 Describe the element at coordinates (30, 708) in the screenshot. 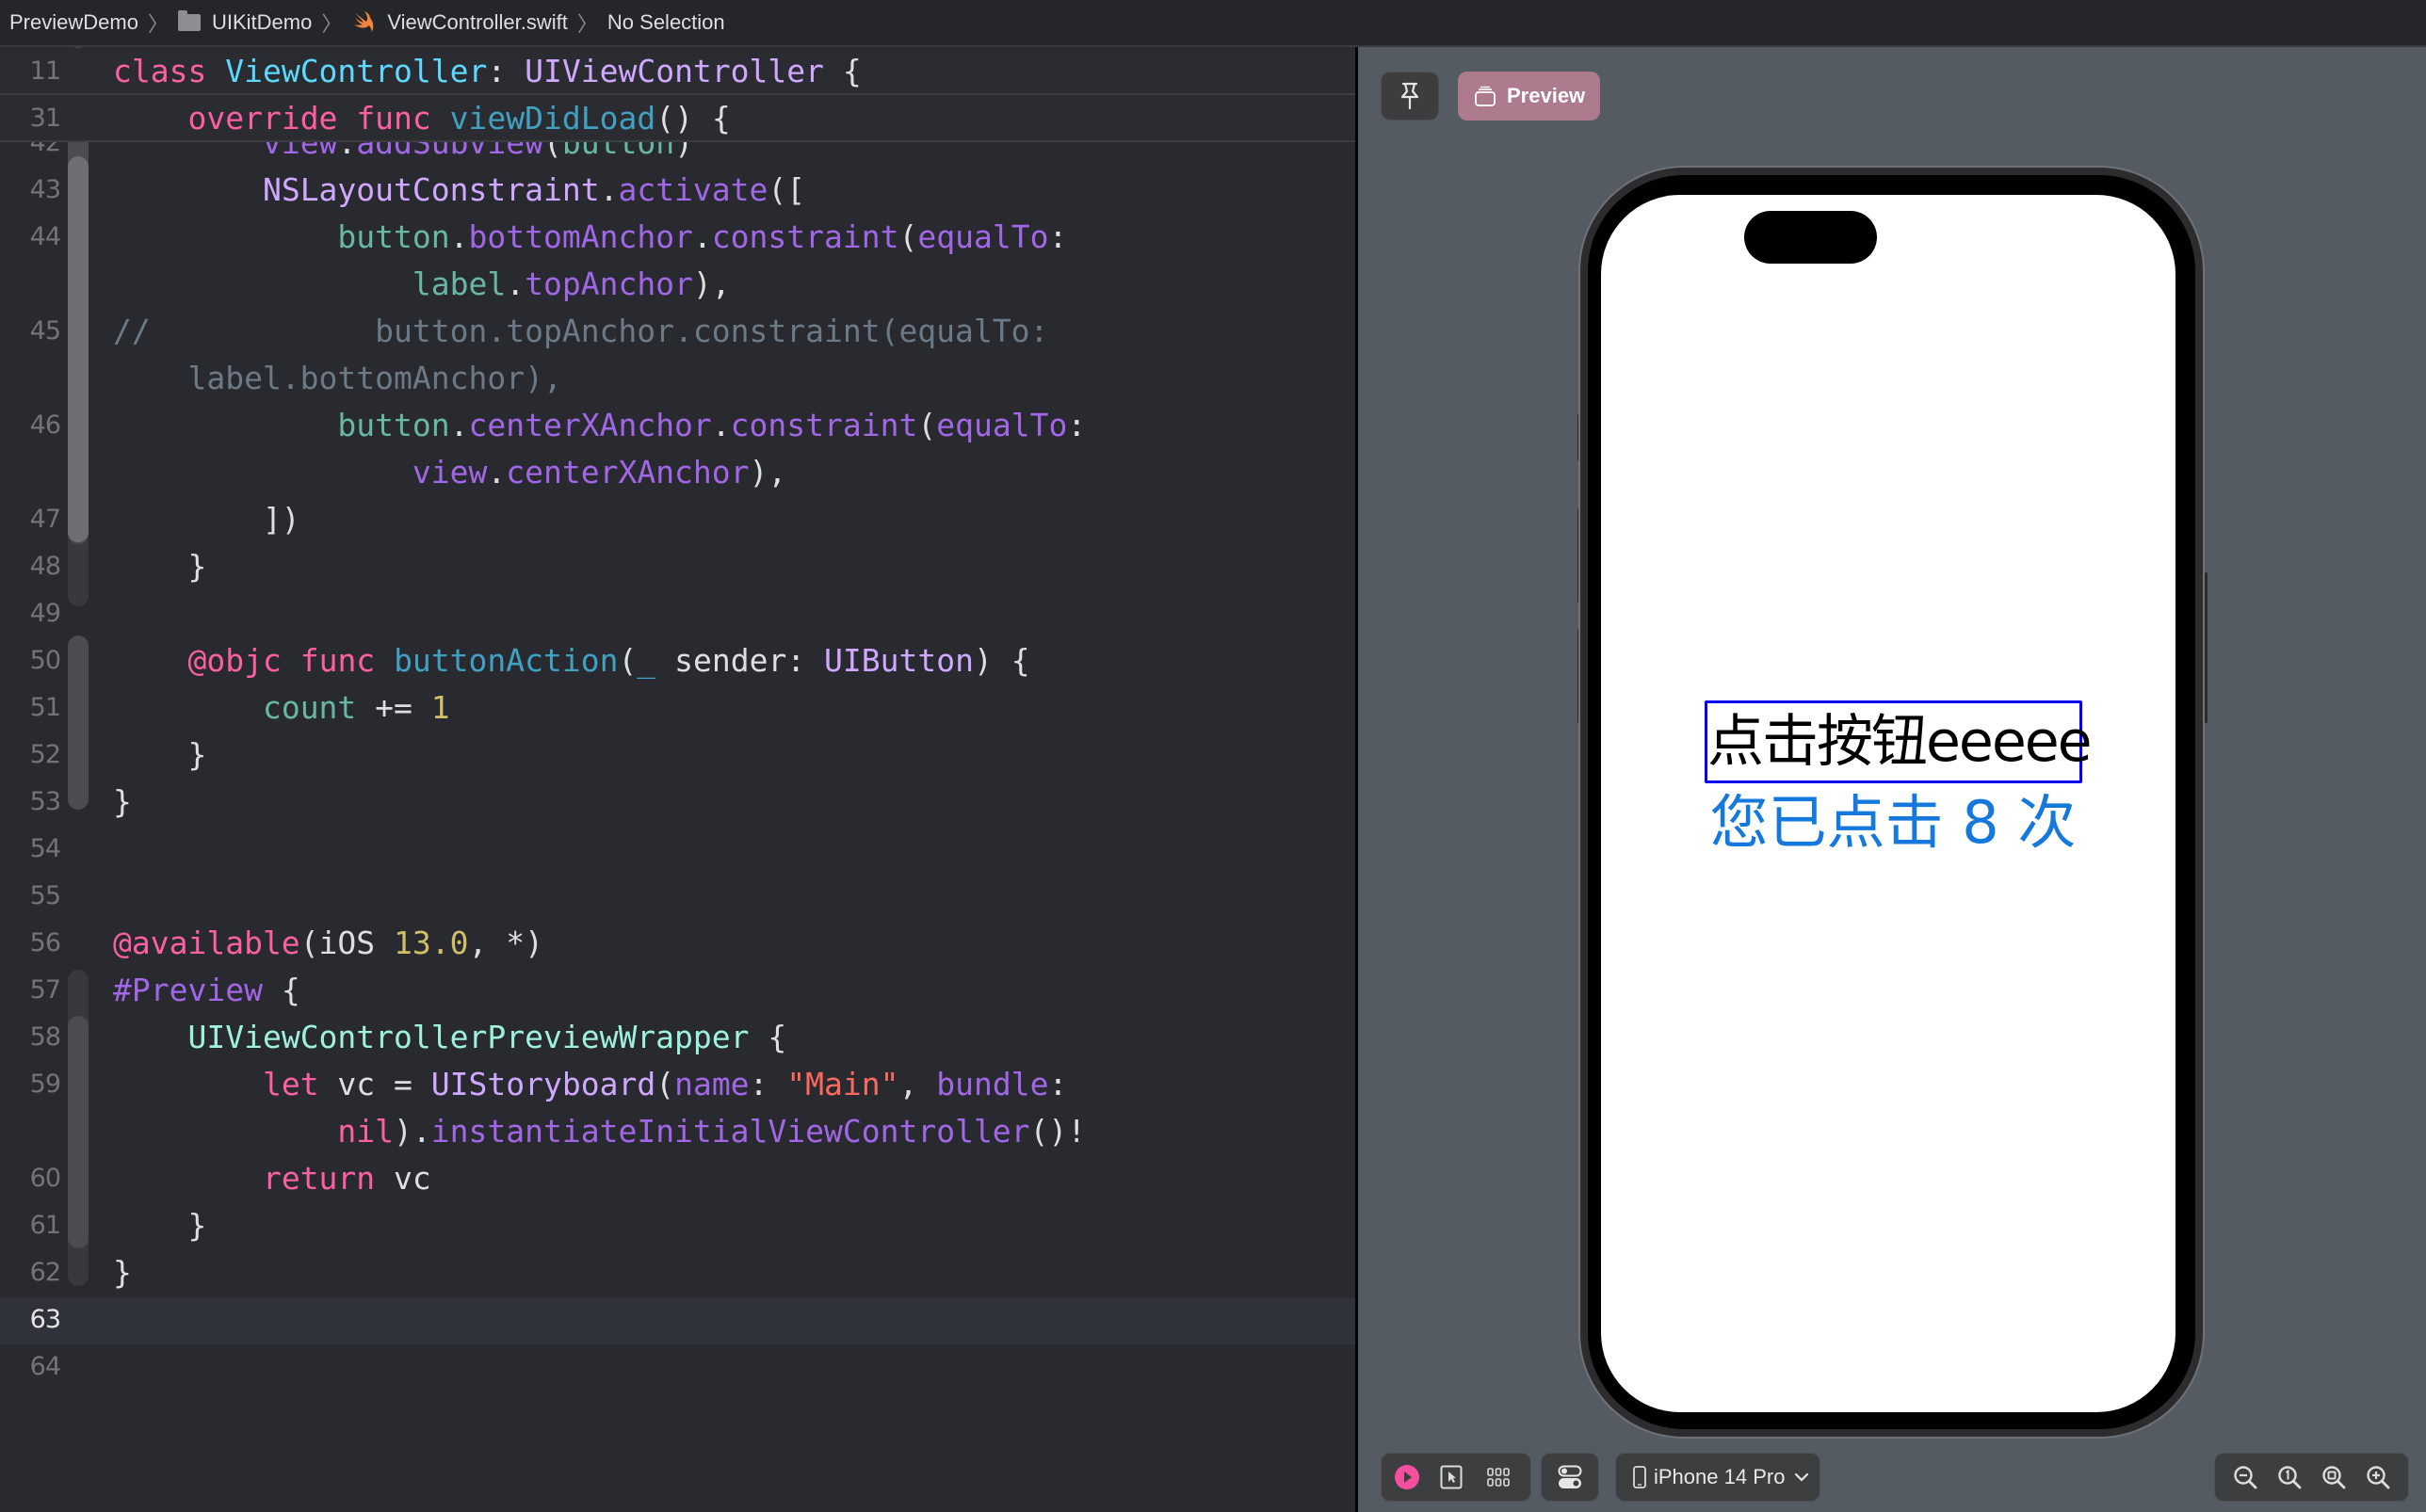

I see `line-number: 51` at that location.